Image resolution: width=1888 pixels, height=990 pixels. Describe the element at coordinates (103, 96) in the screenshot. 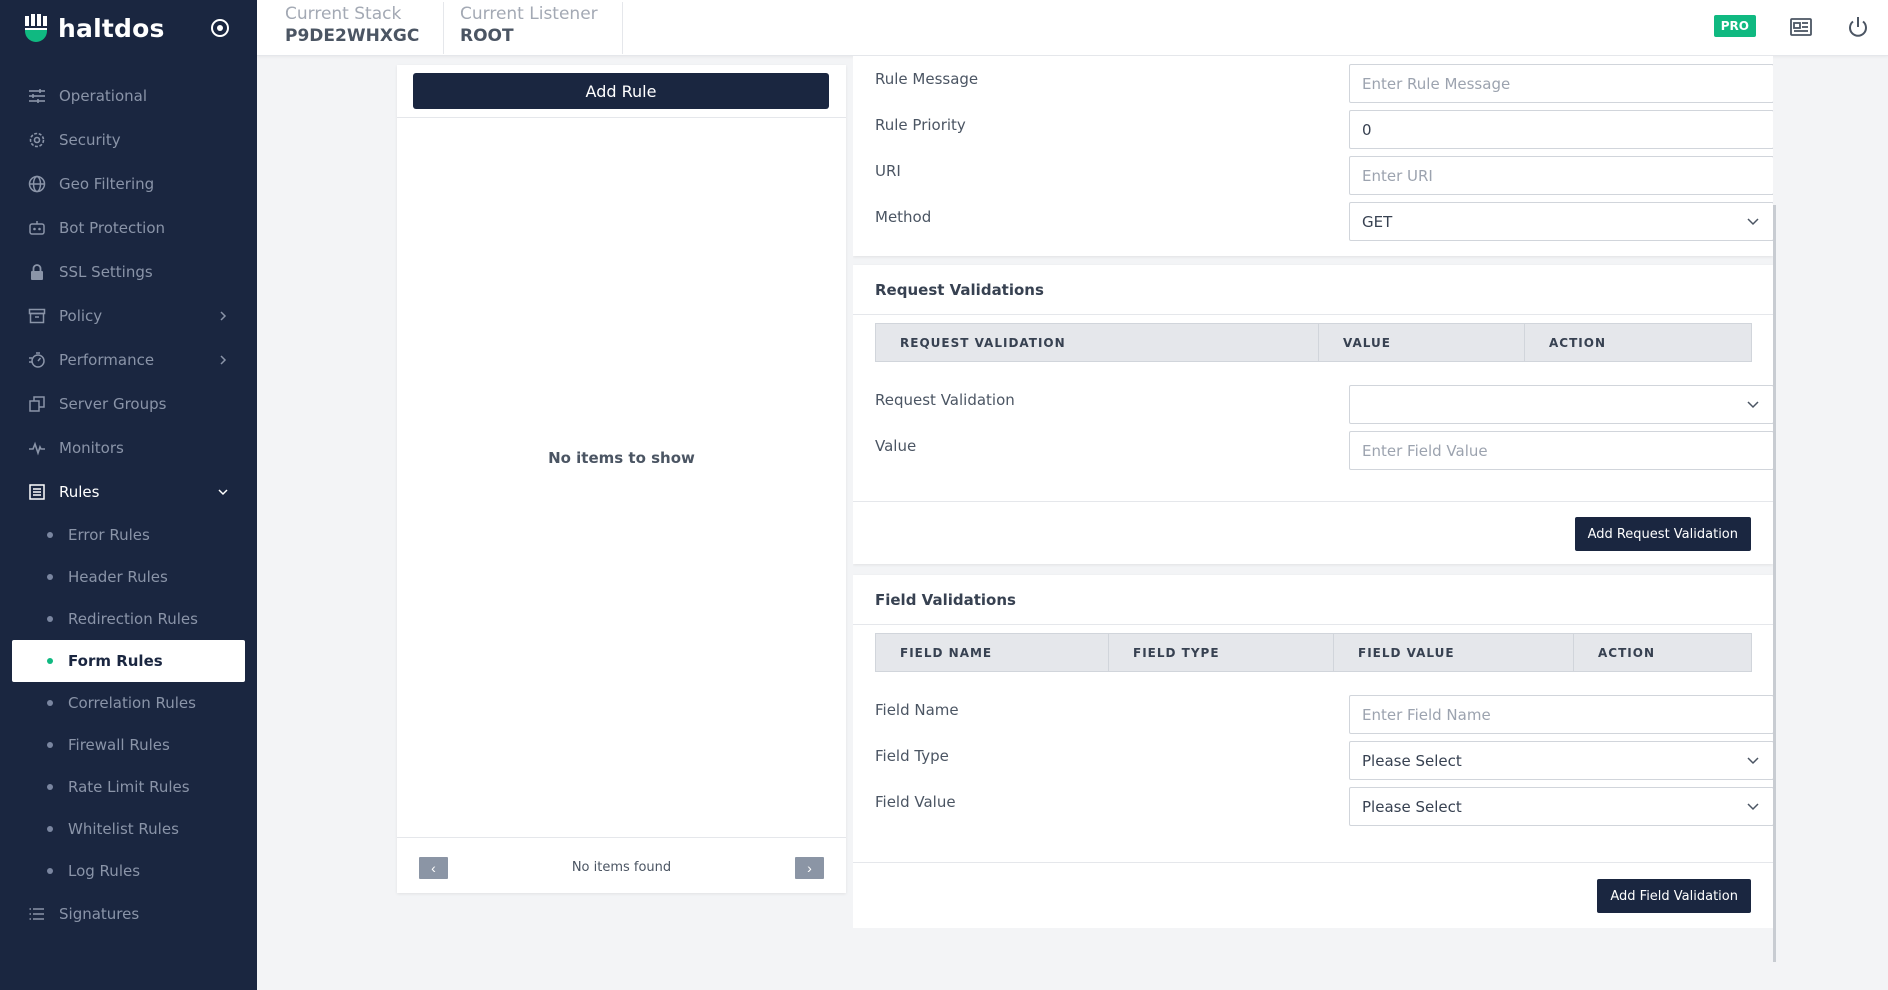

I see `sidebar-item-label: Operational` at that location.